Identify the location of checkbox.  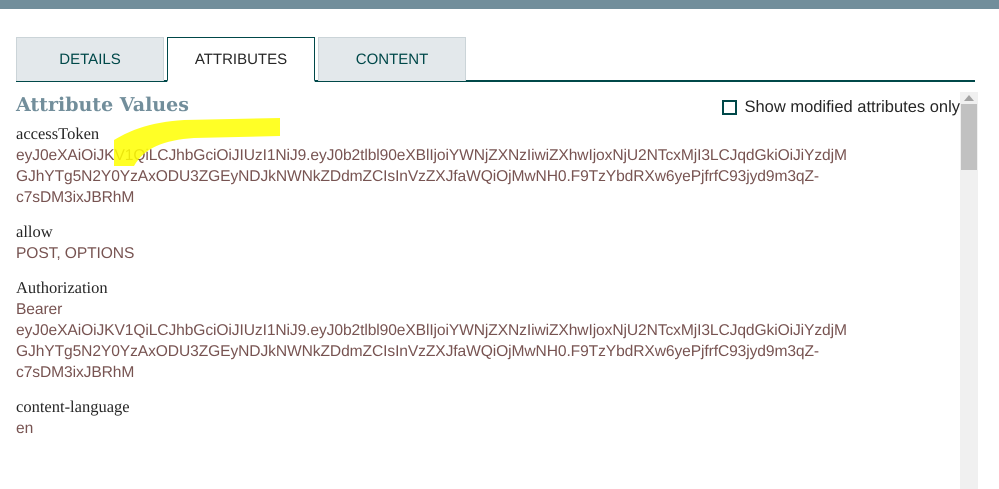
(730, 107).